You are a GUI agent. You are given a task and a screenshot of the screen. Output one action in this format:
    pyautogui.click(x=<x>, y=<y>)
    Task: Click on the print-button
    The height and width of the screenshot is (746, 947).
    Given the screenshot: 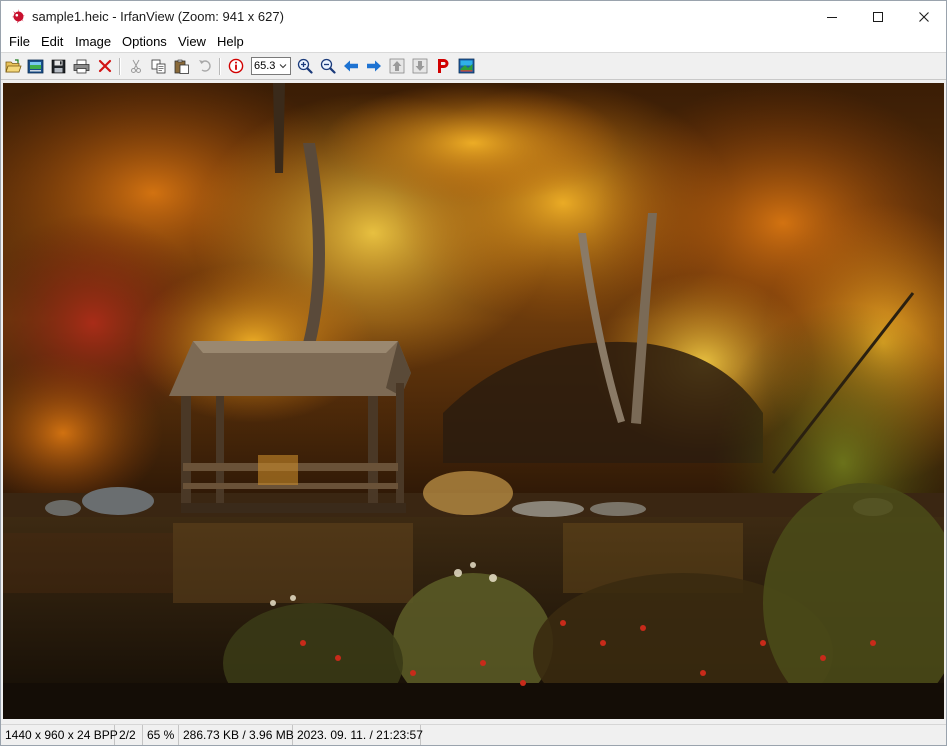 What is the action you would take?
    pyautogui.click(x=81, y=66)
    